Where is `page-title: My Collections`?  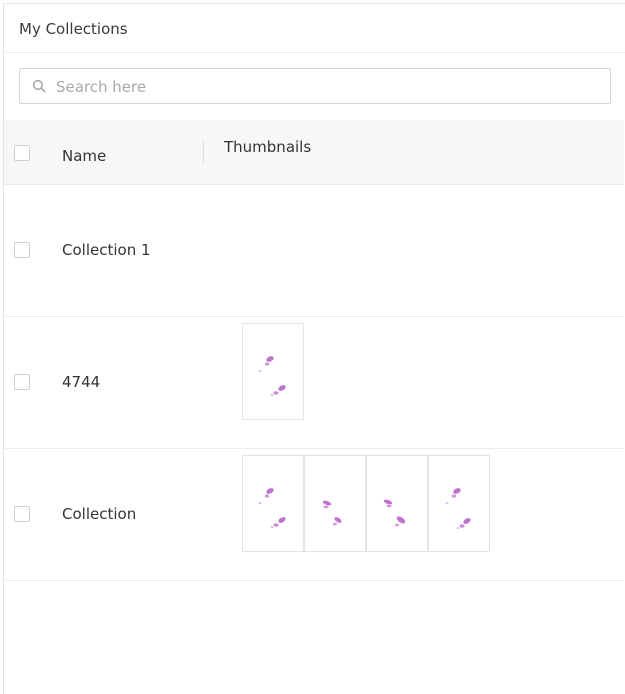 page-title: My Collections is located at coordinates (73, 29).